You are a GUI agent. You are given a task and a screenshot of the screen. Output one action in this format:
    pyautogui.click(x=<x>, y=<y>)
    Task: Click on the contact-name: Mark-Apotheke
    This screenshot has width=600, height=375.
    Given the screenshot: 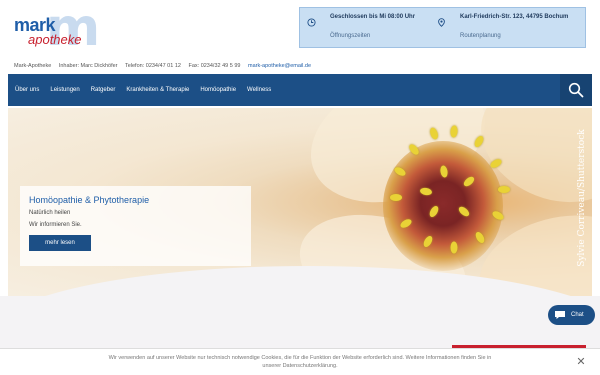 What is the action you would take?
    pyautogui.click(x=33, y=66)
    